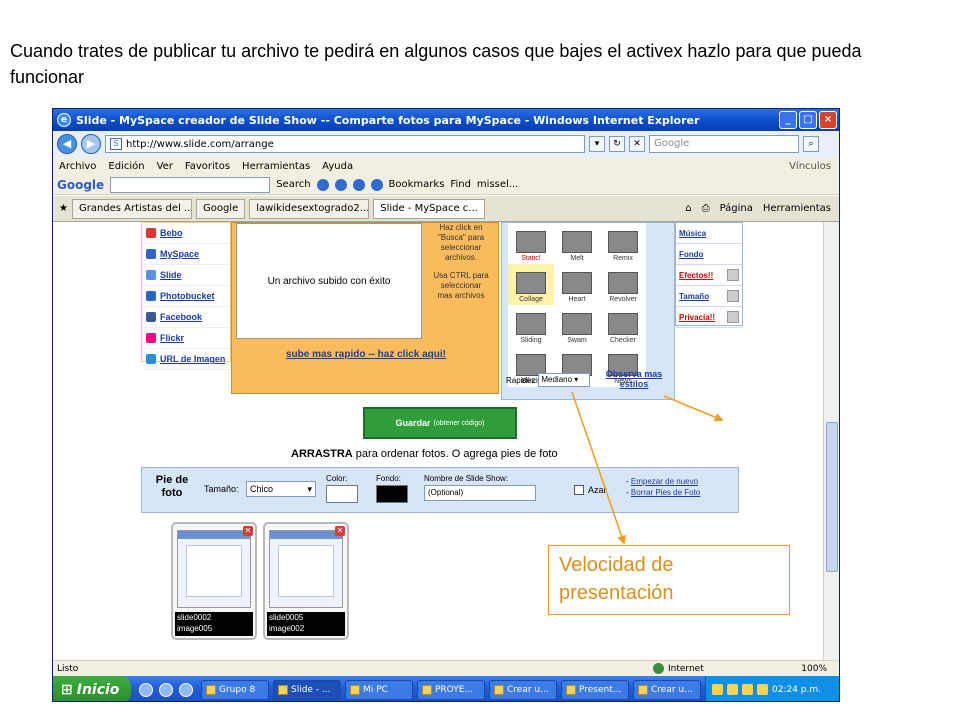 The width and height of the screenshot is (960, 720). What do you see at coordinates (77, 166) in the screenshot?
I see `menu-archivo: Archivo` at bounding box center [77, 166].